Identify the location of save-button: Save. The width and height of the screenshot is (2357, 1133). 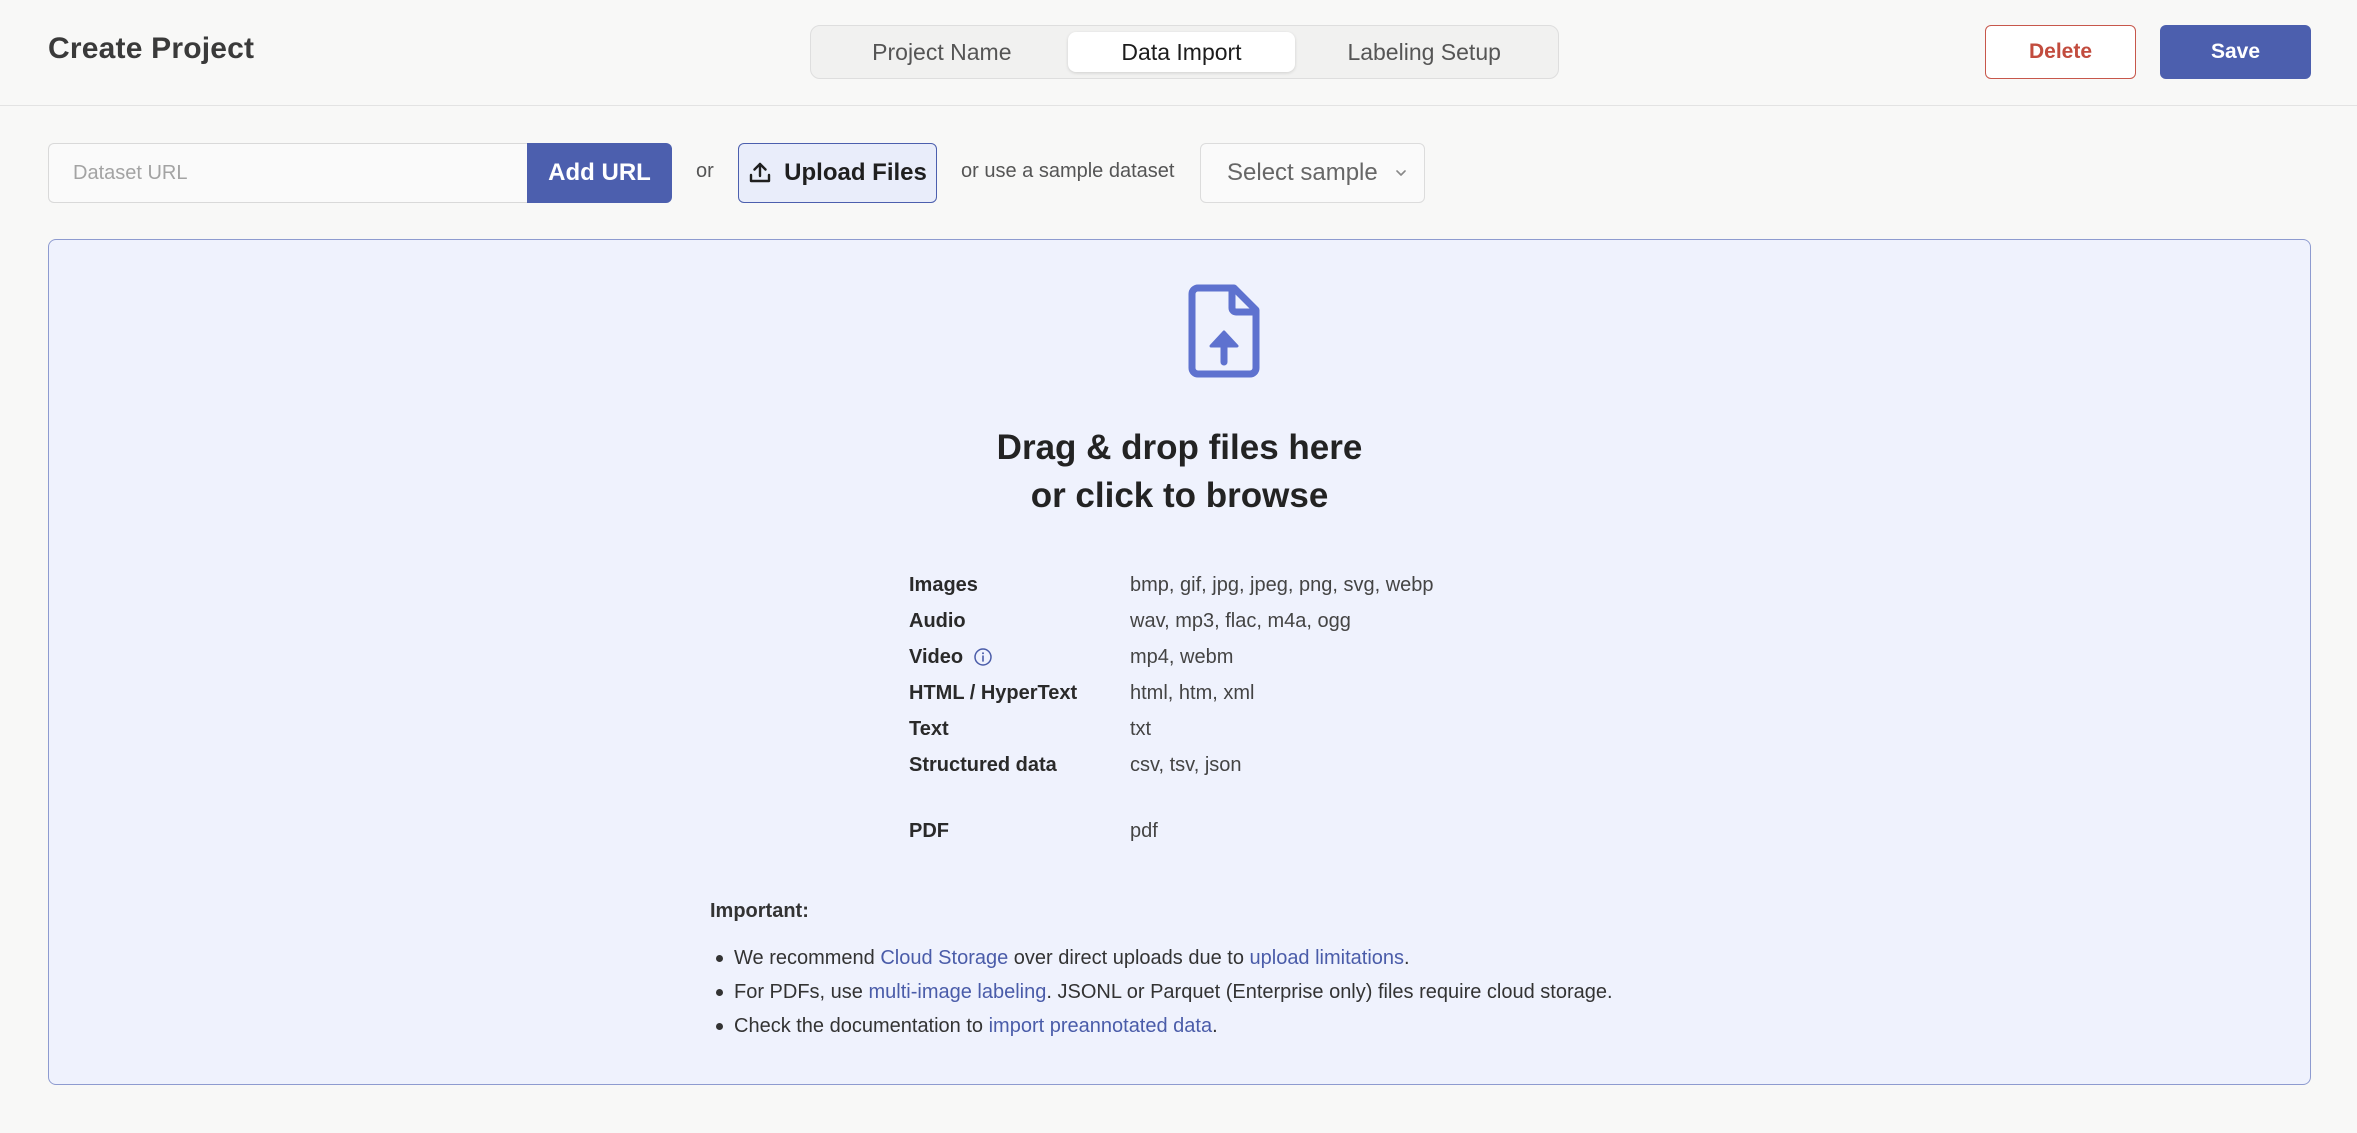
(2235, 52).